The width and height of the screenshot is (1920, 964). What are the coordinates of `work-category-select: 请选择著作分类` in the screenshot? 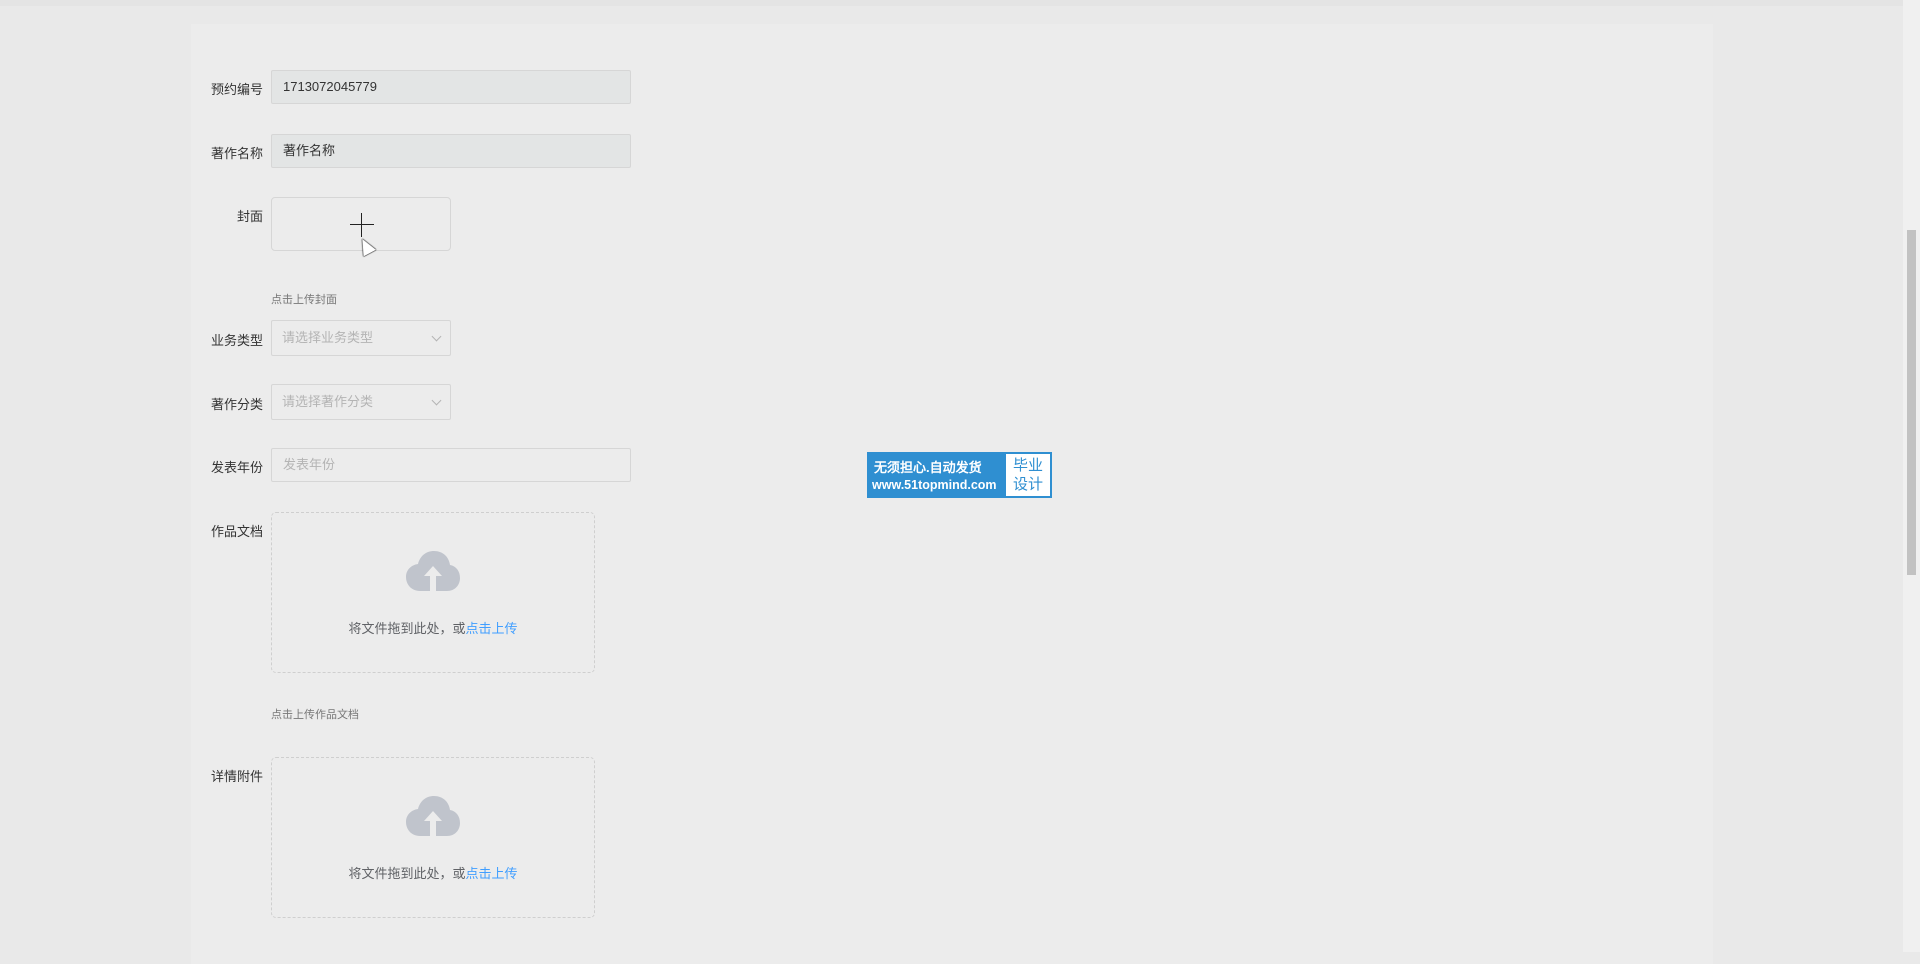 It's located at (361, 402).